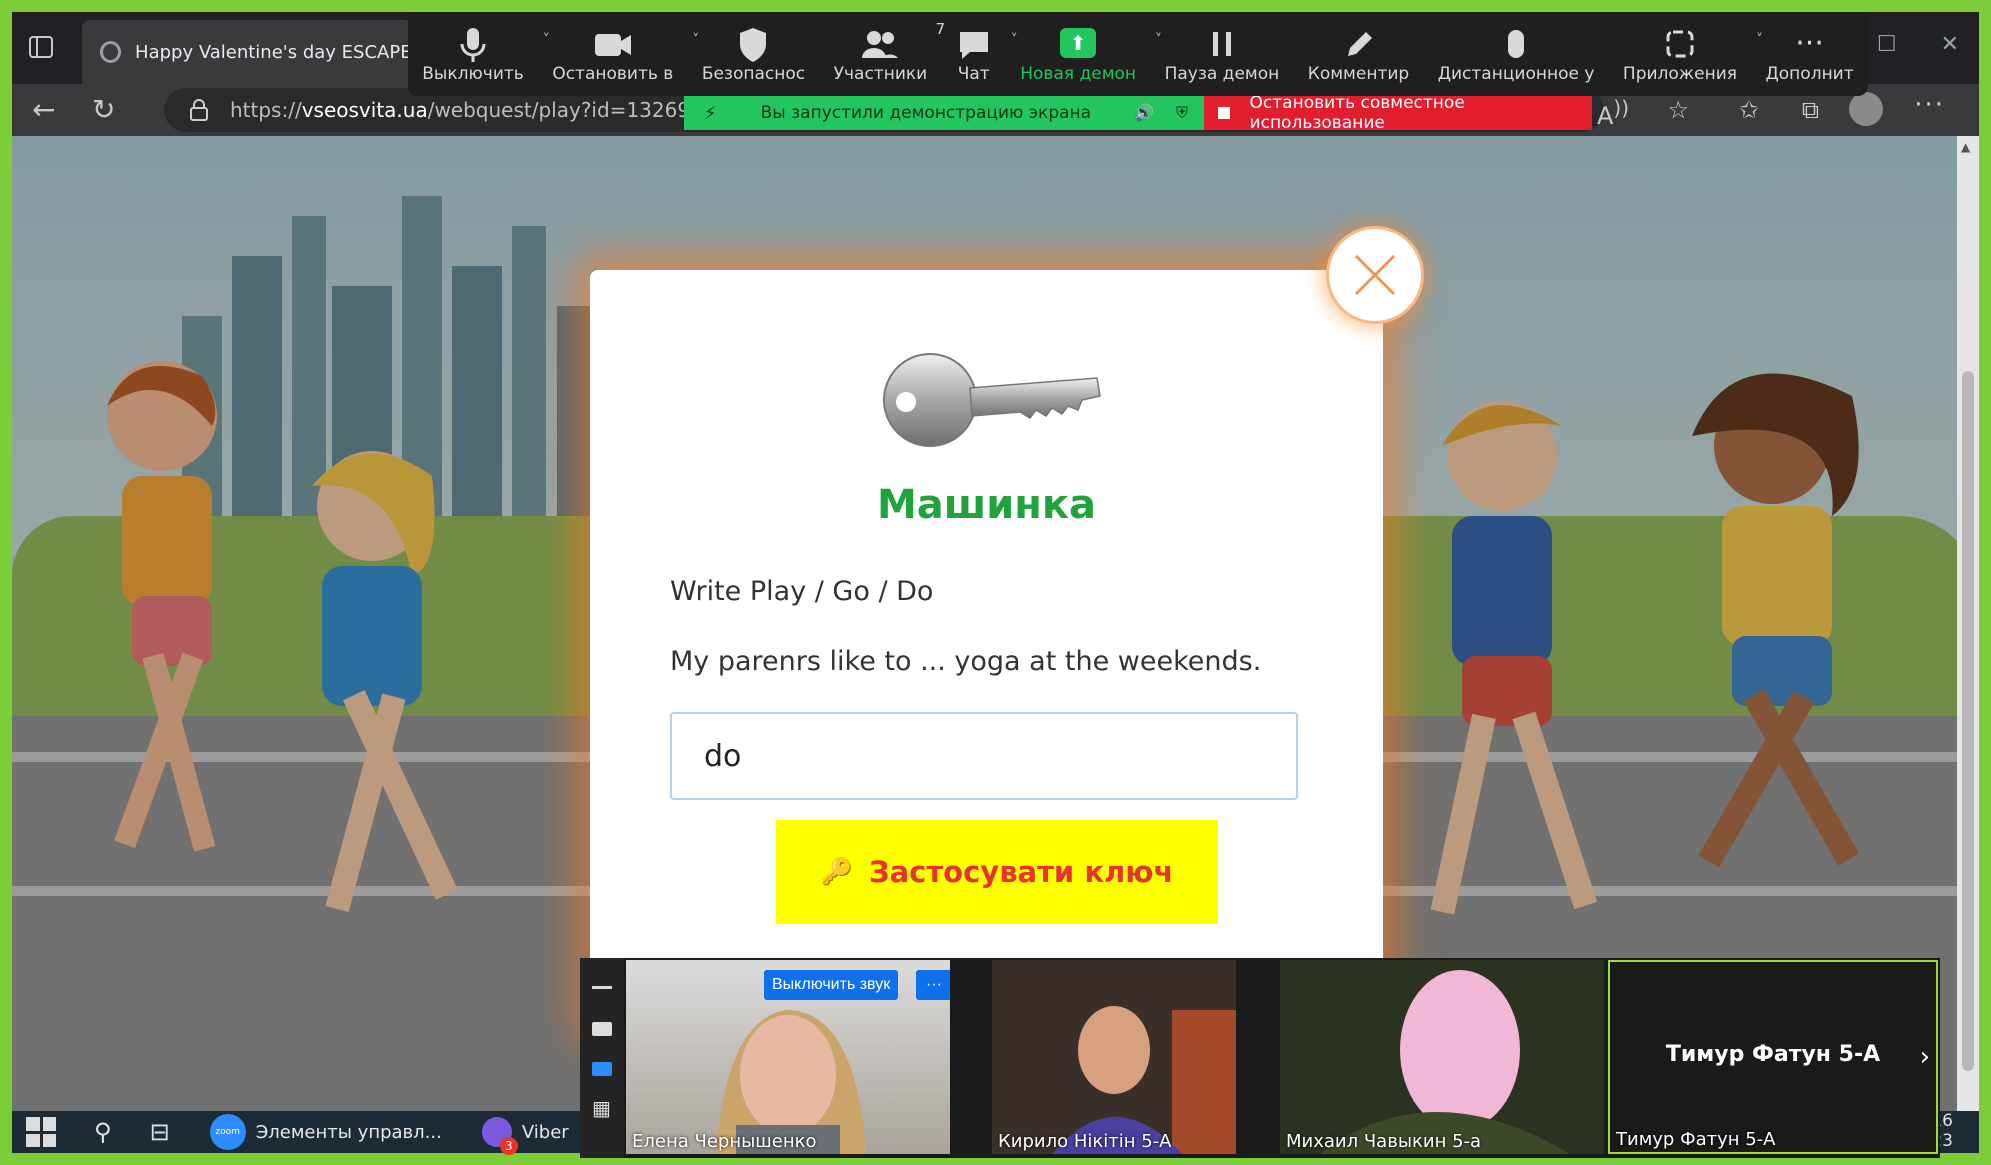  I want to click on pen-icon, so click(1360, 44).